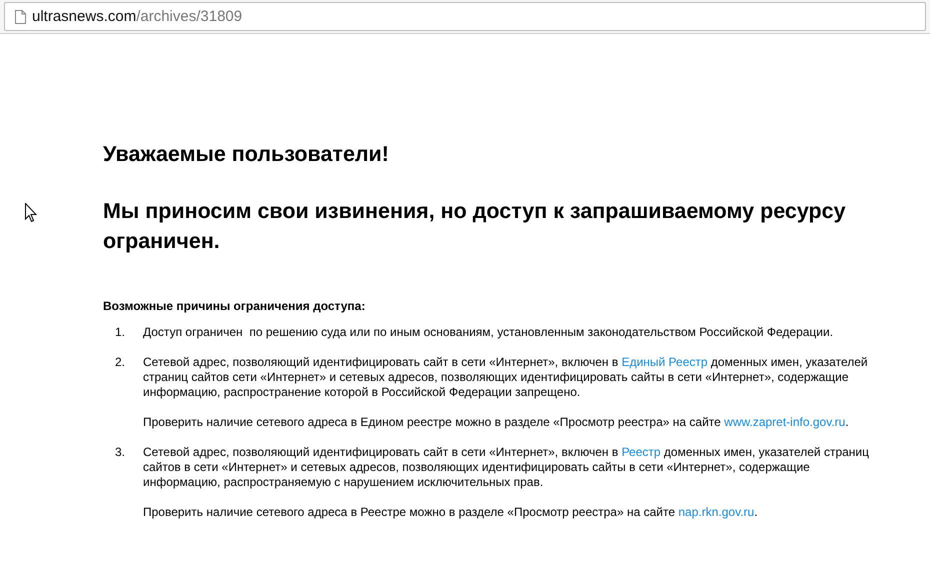  Describe the element at coordinates (120, 453) in the screenshot. I see `list-number: 3.` at that location.